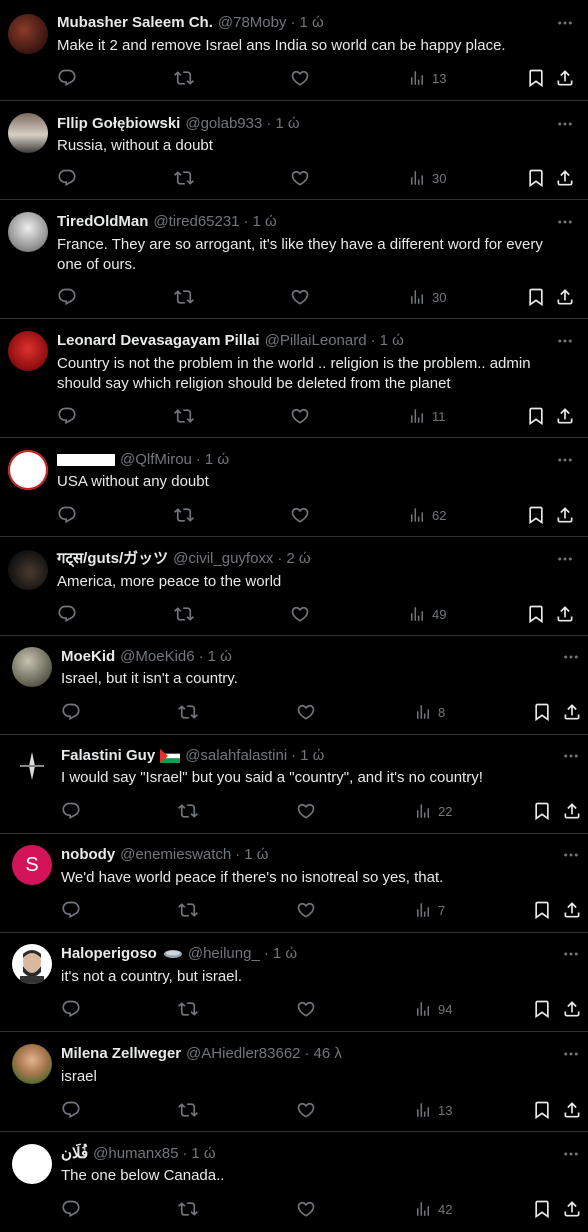  Describe the element at coordinates (427, 416) in the screenshot. I see `views-button: 11` at that location.